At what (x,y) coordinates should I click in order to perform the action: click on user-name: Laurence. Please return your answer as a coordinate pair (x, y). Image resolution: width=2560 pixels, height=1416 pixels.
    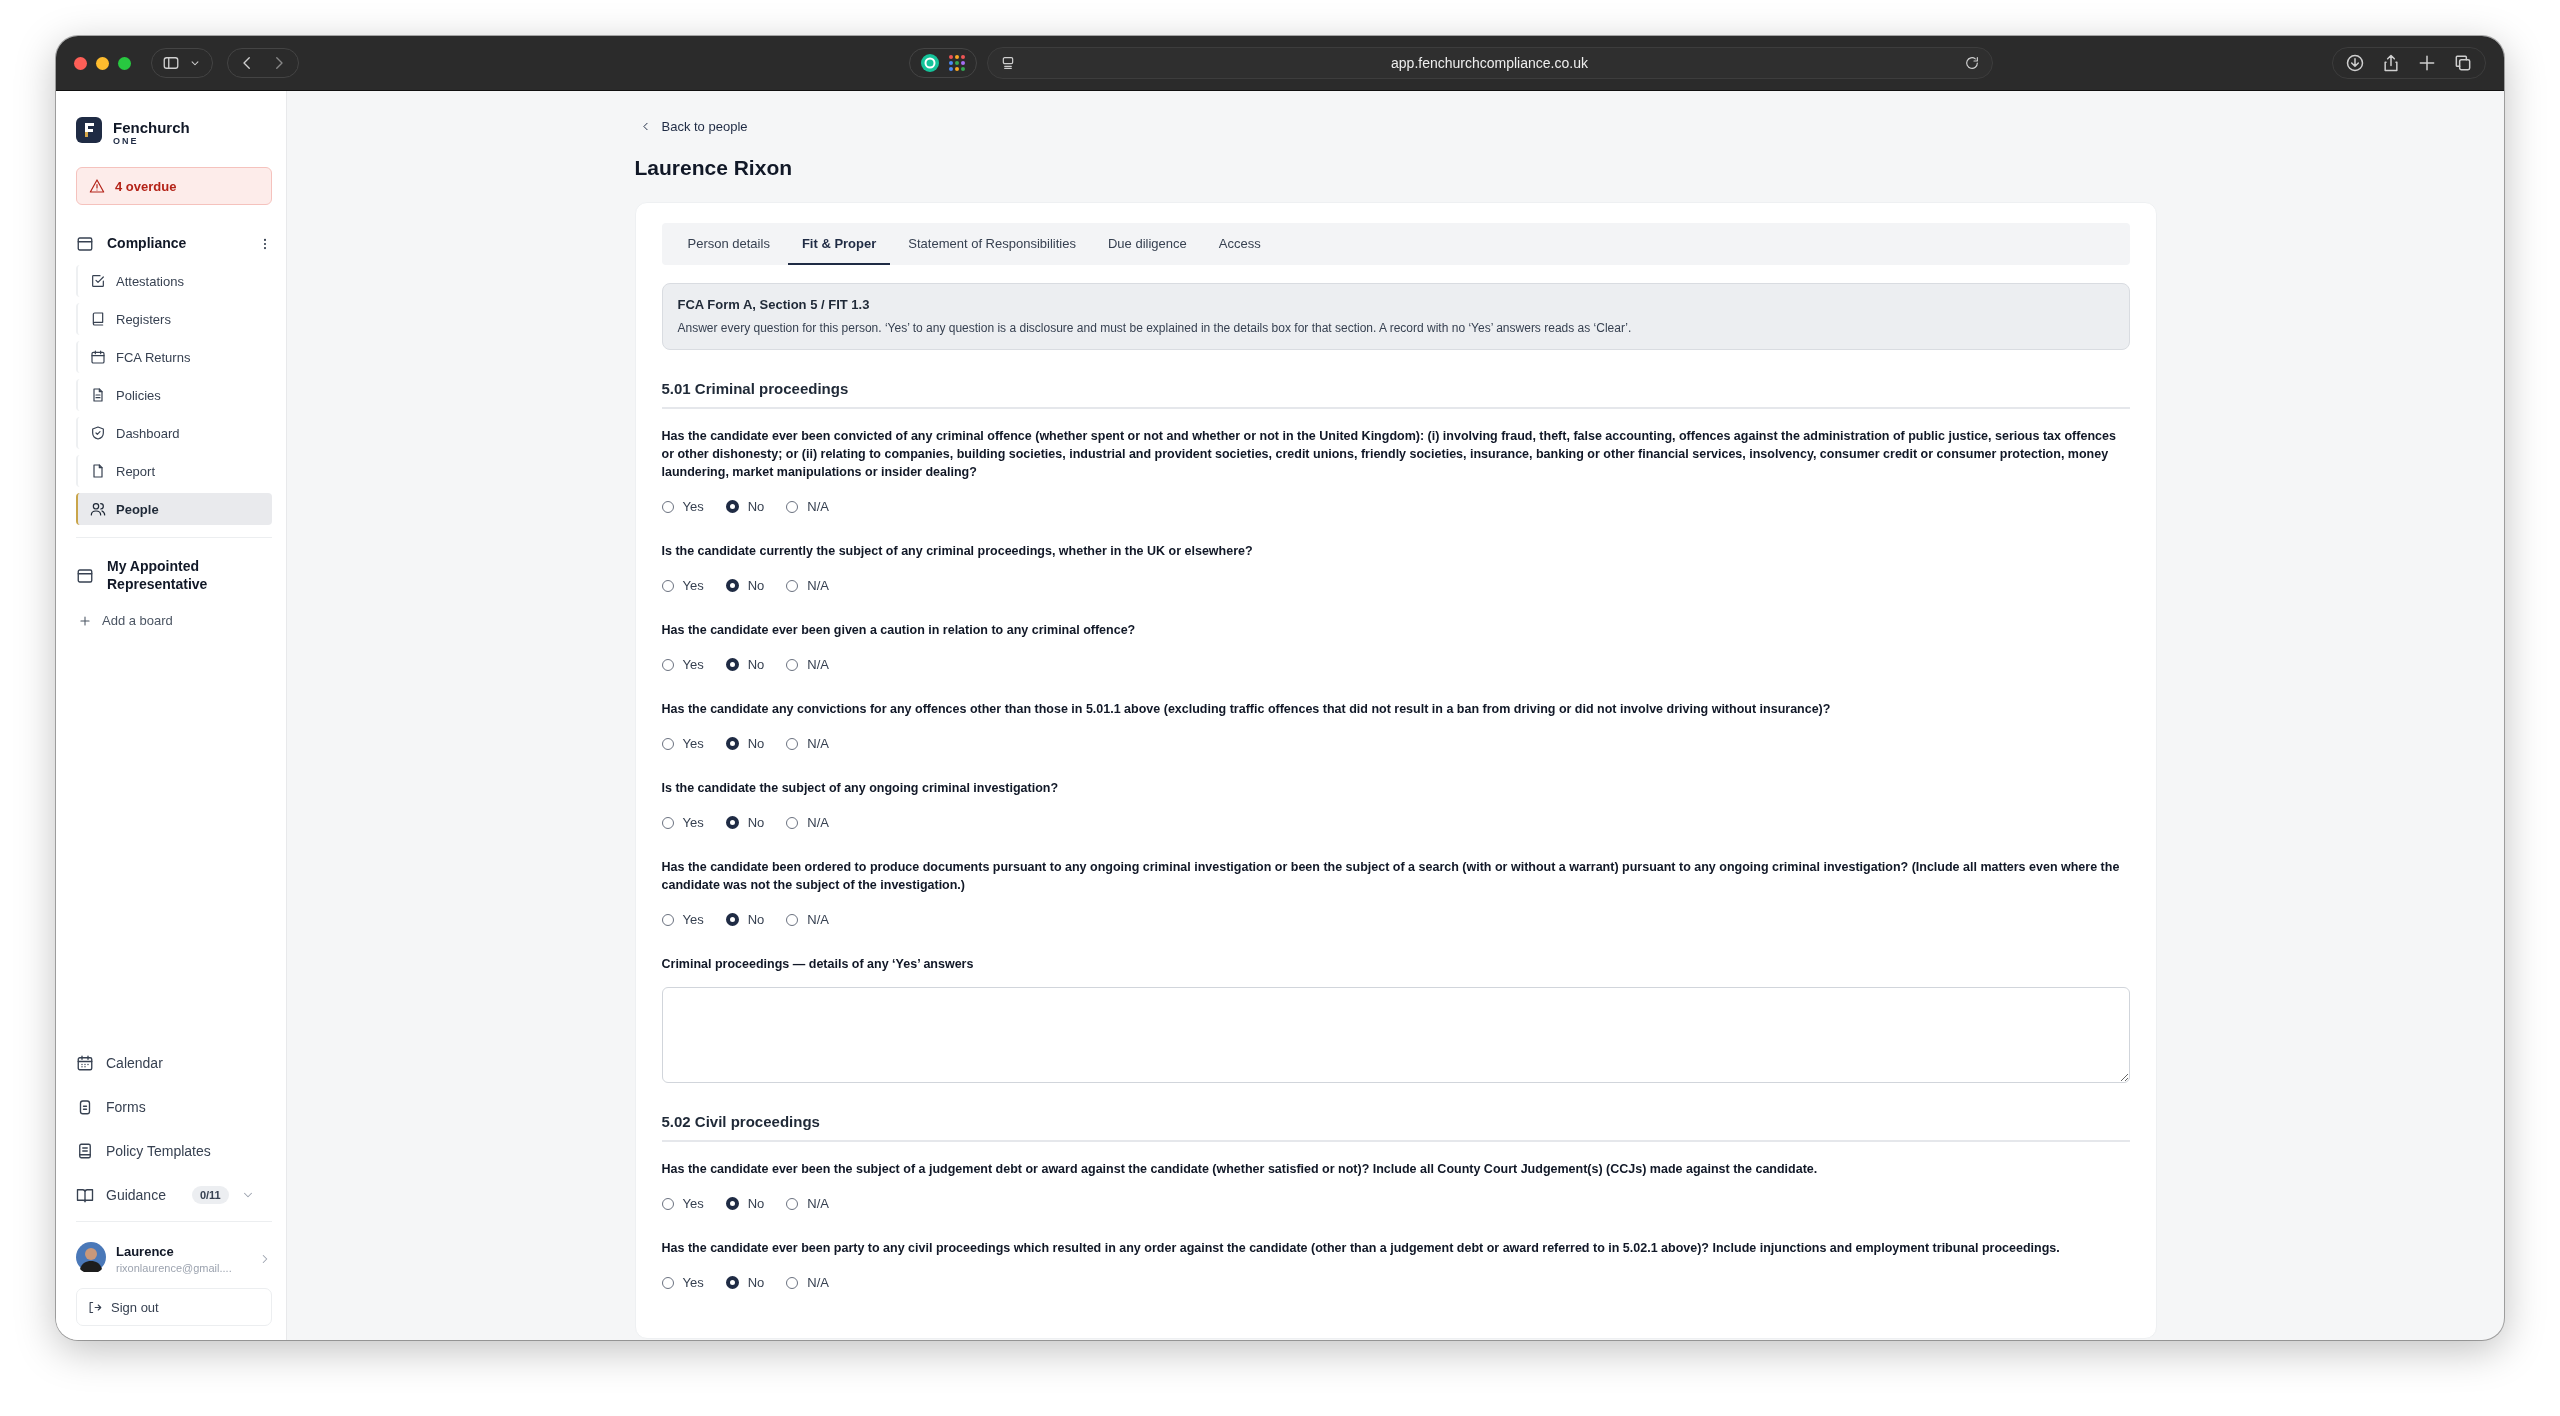
    Looking at the image, I should click on (145, 1251).